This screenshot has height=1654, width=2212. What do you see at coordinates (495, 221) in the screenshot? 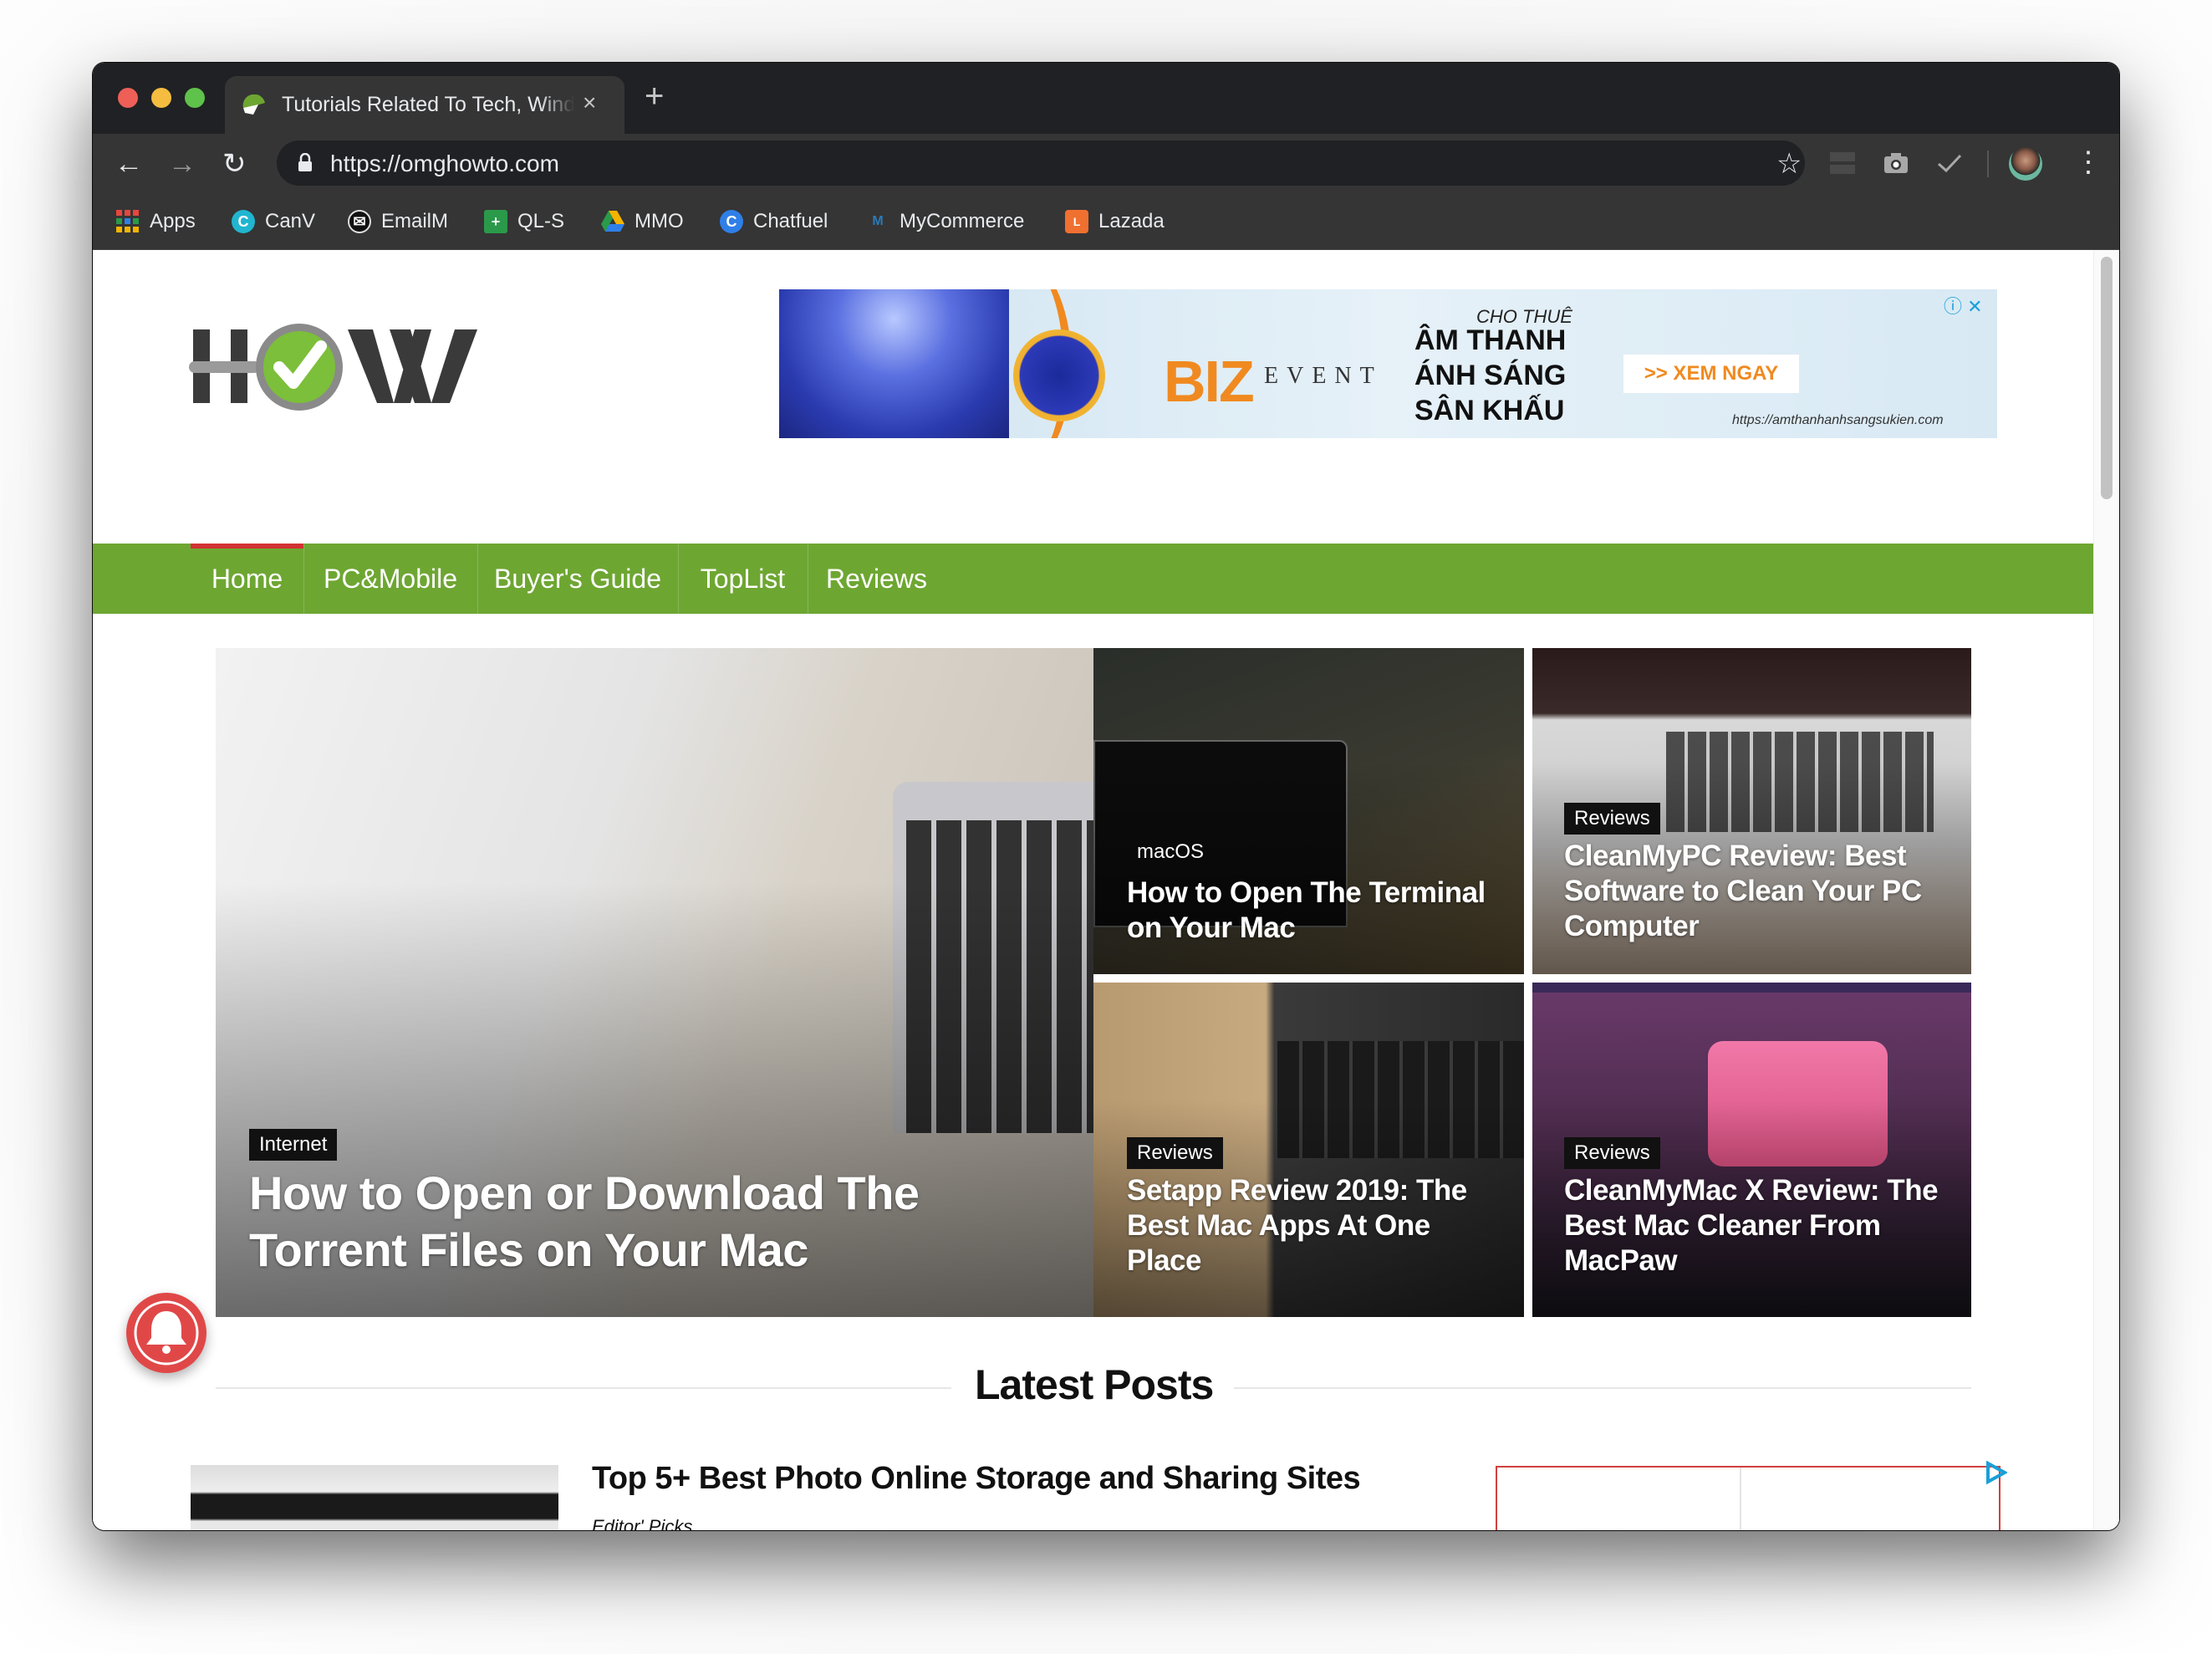
I see `sheets-icon: +` at bounding box center [495, 221].